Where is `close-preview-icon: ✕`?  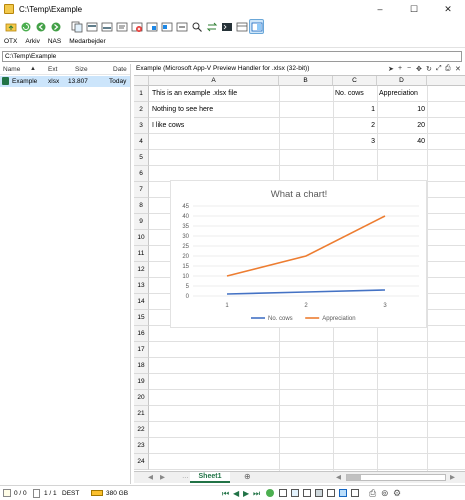 close-preview-icon: ✕ is located at coordinates (458, 69).